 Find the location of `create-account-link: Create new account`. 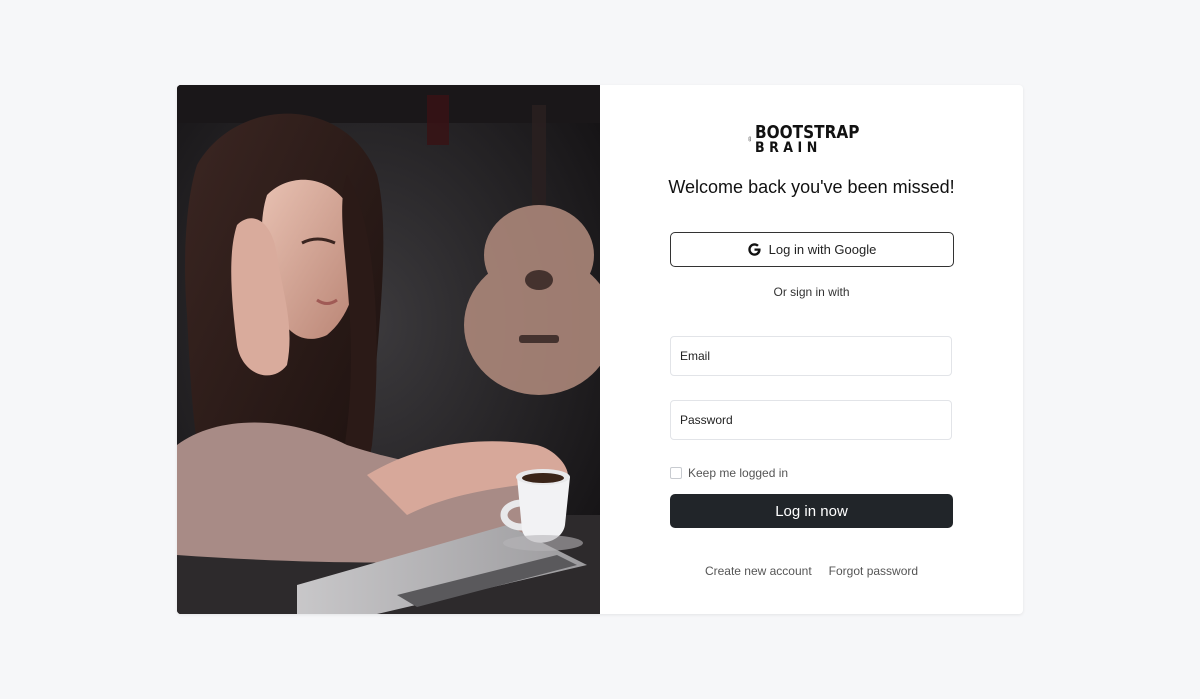

create-account-link: Create new account is located at coordinates (758, 571).